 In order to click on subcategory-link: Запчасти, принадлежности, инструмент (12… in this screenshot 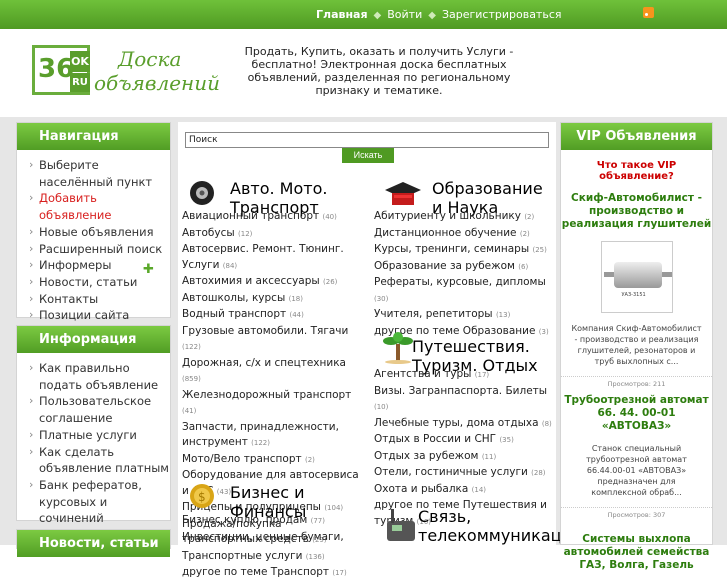, I will do `click(273, 436)`.